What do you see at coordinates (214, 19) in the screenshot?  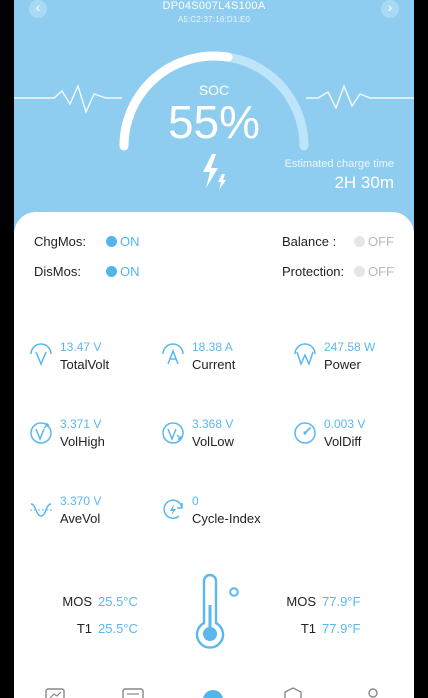 I see `device-mac: A5:C2:37:16:D1:E0` at bounding box center [214, 19].